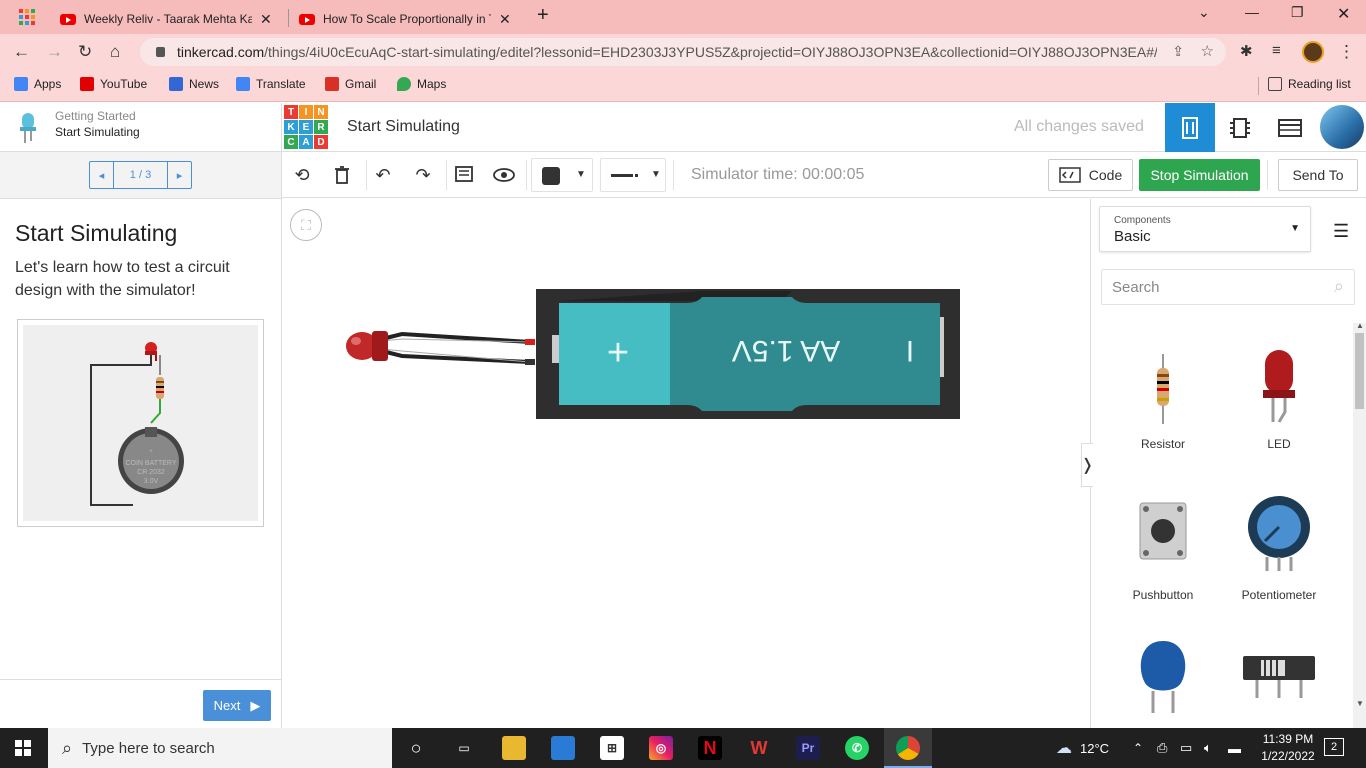 This screenshot has height=768, width=1366. Describe the element at coordinates (1208, 748) in the screenshot. I see `volume-icon: 🔈︎` at that location.